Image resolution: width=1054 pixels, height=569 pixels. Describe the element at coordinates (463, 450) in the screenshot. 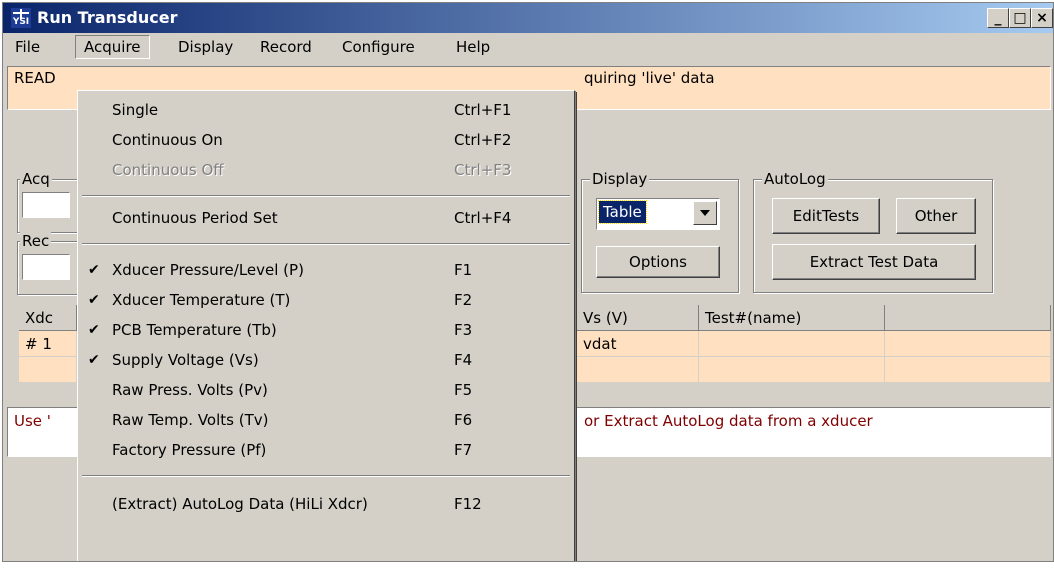

I see `menu-item-shortcut: F7` at that location.